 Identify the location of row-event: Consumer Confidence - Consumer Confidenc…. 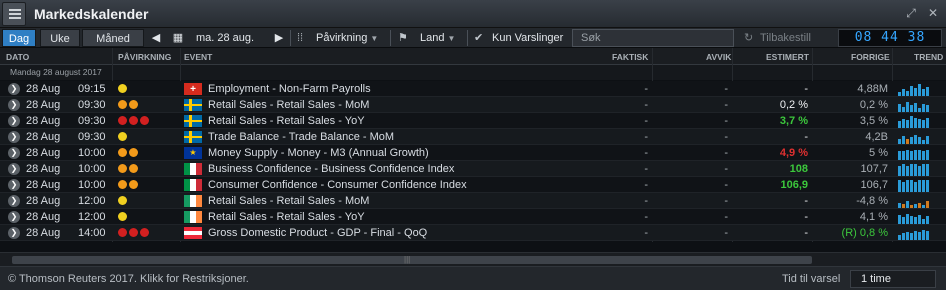
(337, 185).